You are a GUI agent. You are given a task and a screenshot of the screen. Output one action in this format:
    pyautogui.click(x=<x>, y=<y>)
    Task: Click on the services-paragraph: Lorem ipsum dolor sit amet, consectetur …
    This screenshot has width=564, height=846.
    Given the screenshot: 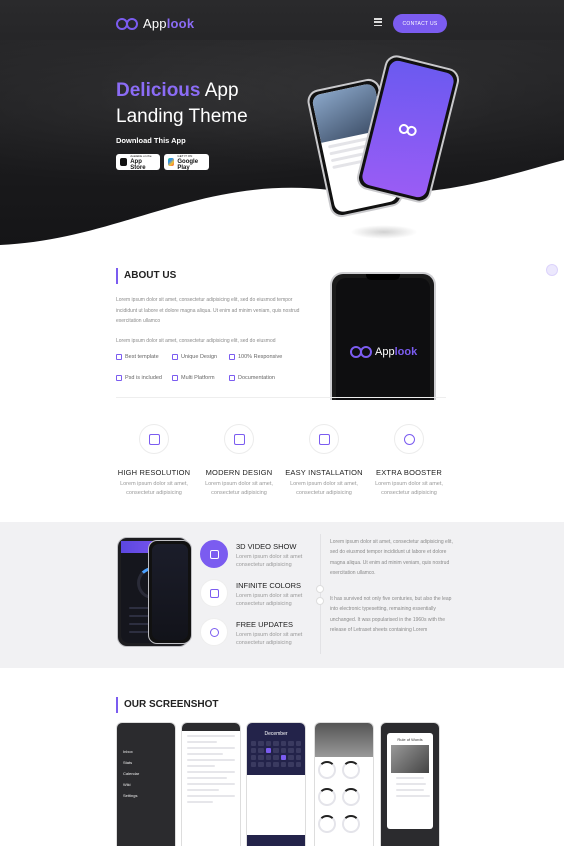 What is the action you would take?
    pyautogui.click(x=391, y=558)
    